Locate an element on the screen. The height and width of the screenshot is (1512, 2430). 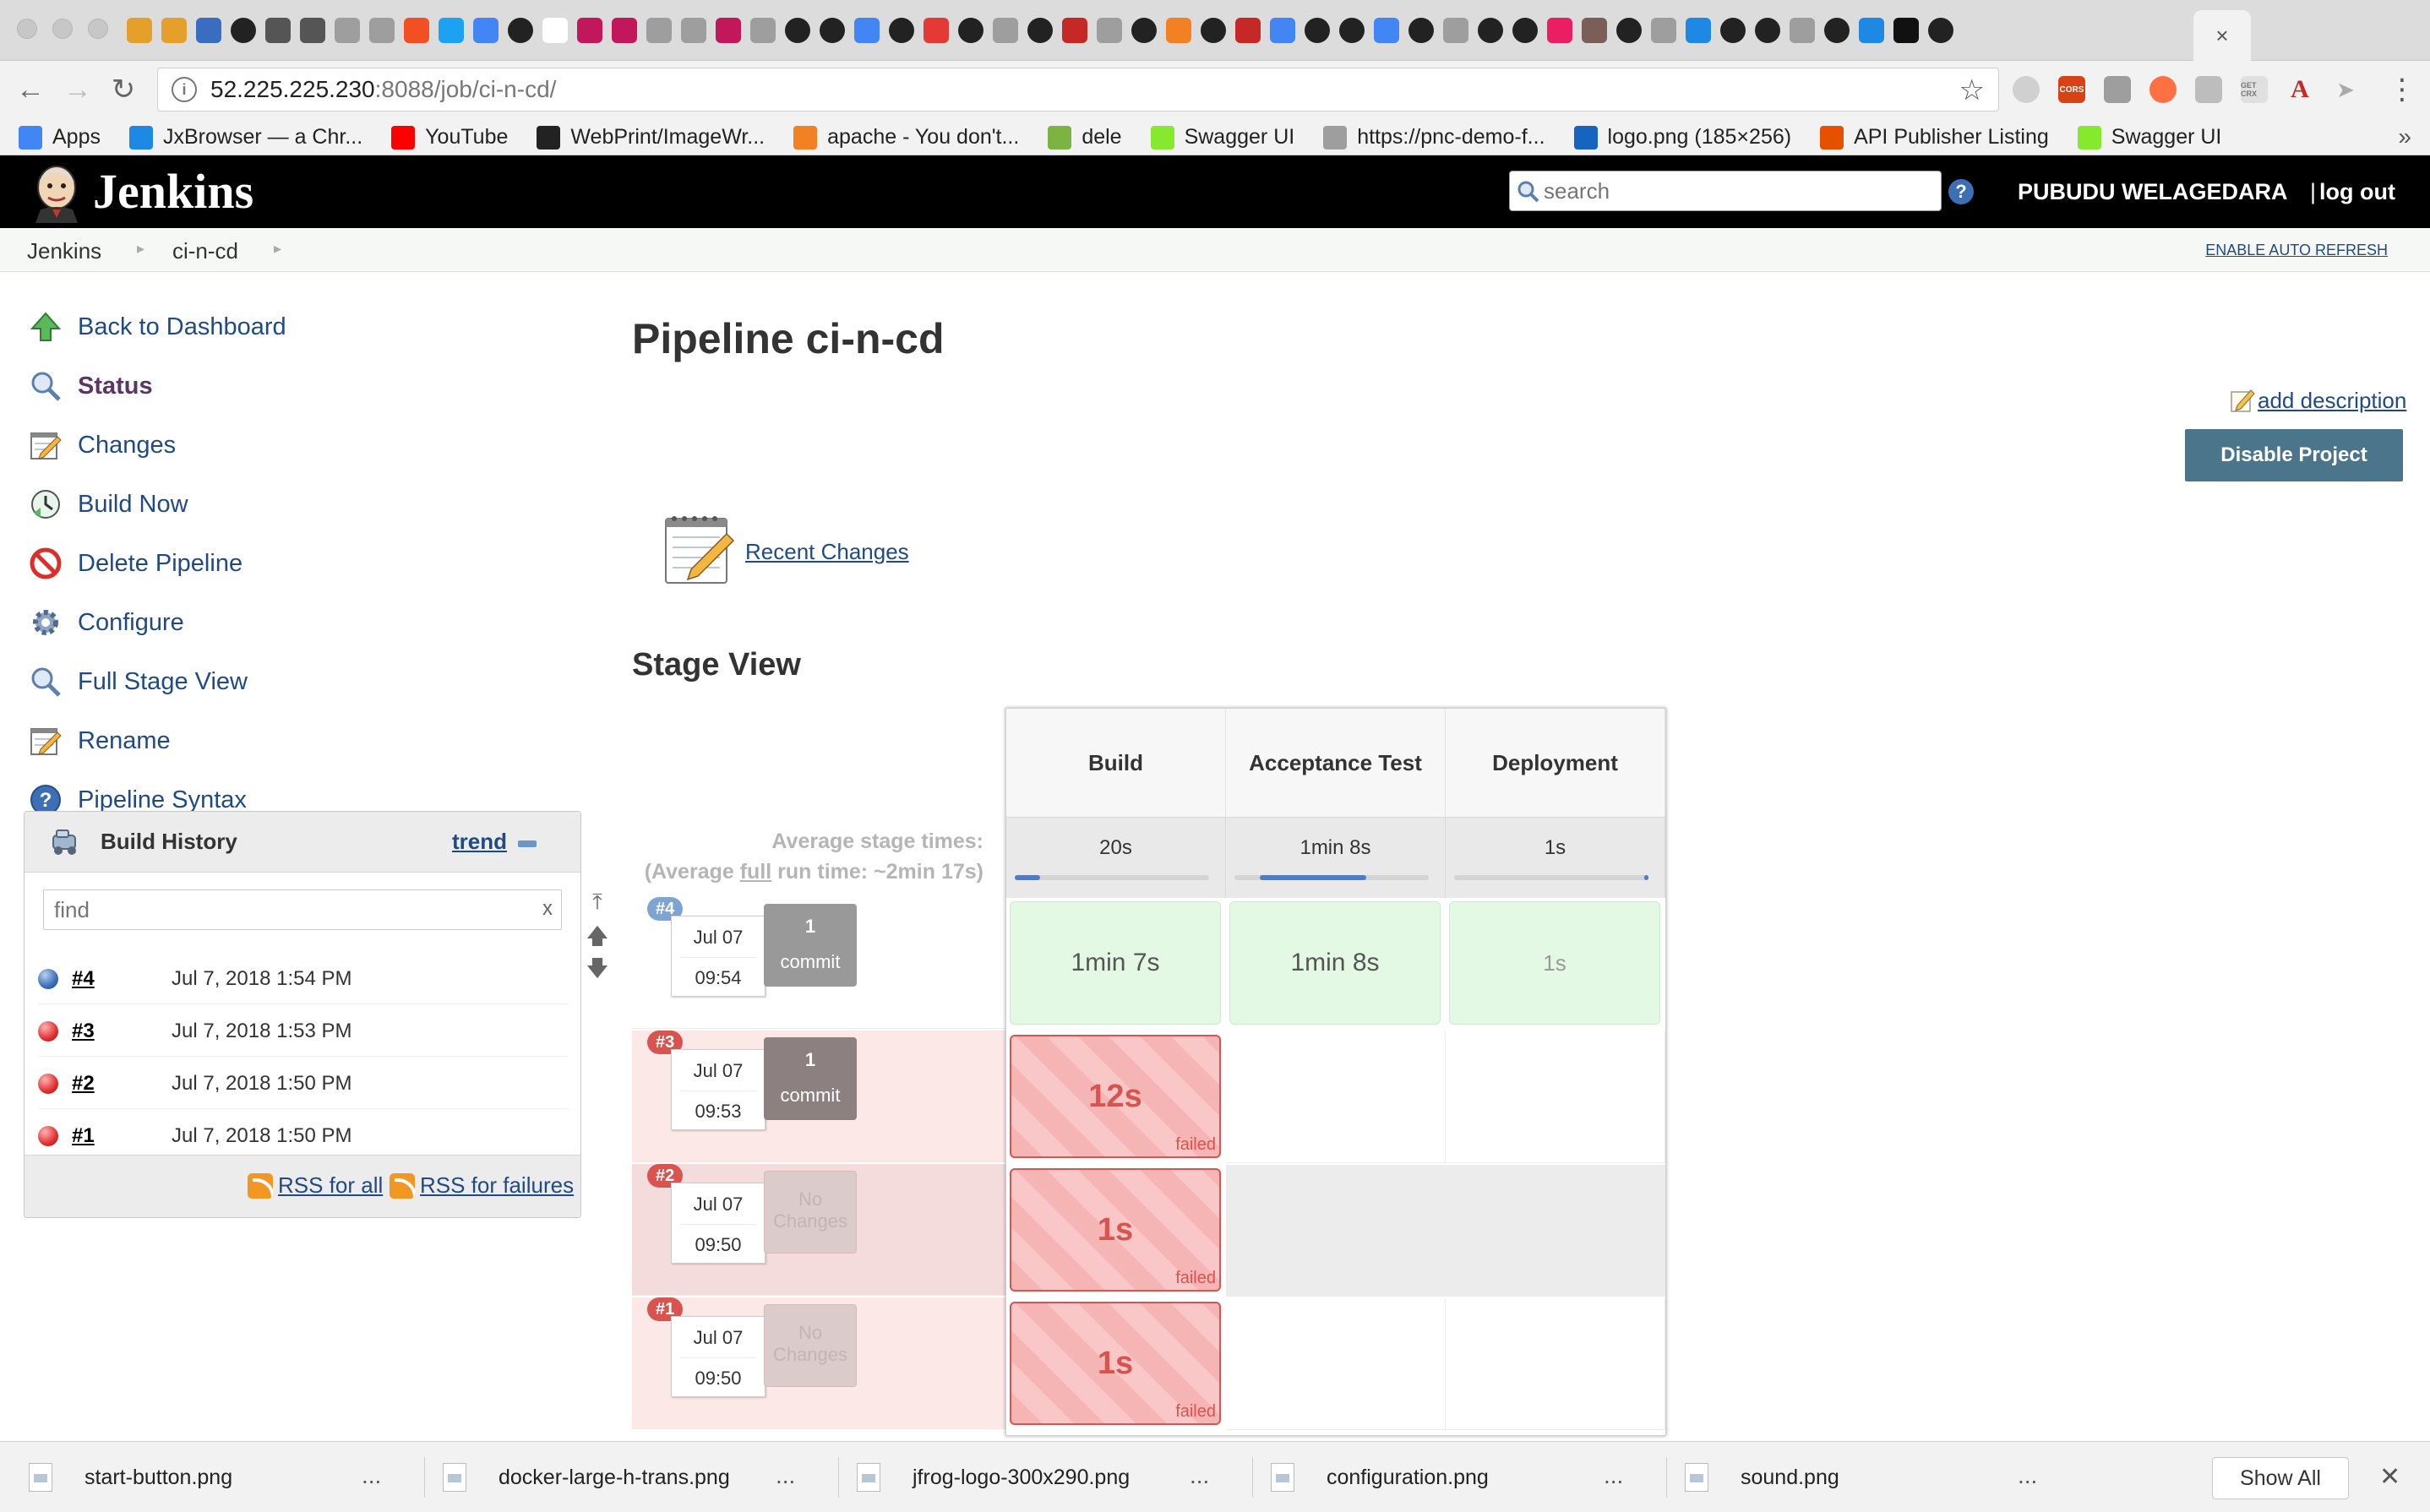
task-configure: Configure is located at coordinates (105, 623).